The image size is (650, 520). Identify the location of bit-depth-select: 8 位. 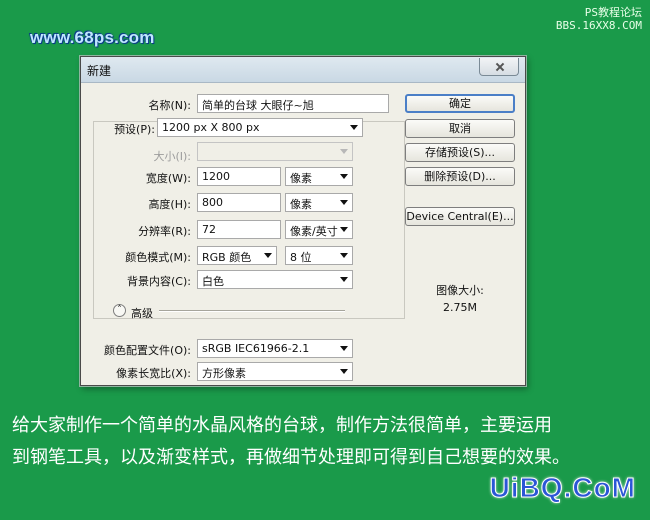
(319, 255).